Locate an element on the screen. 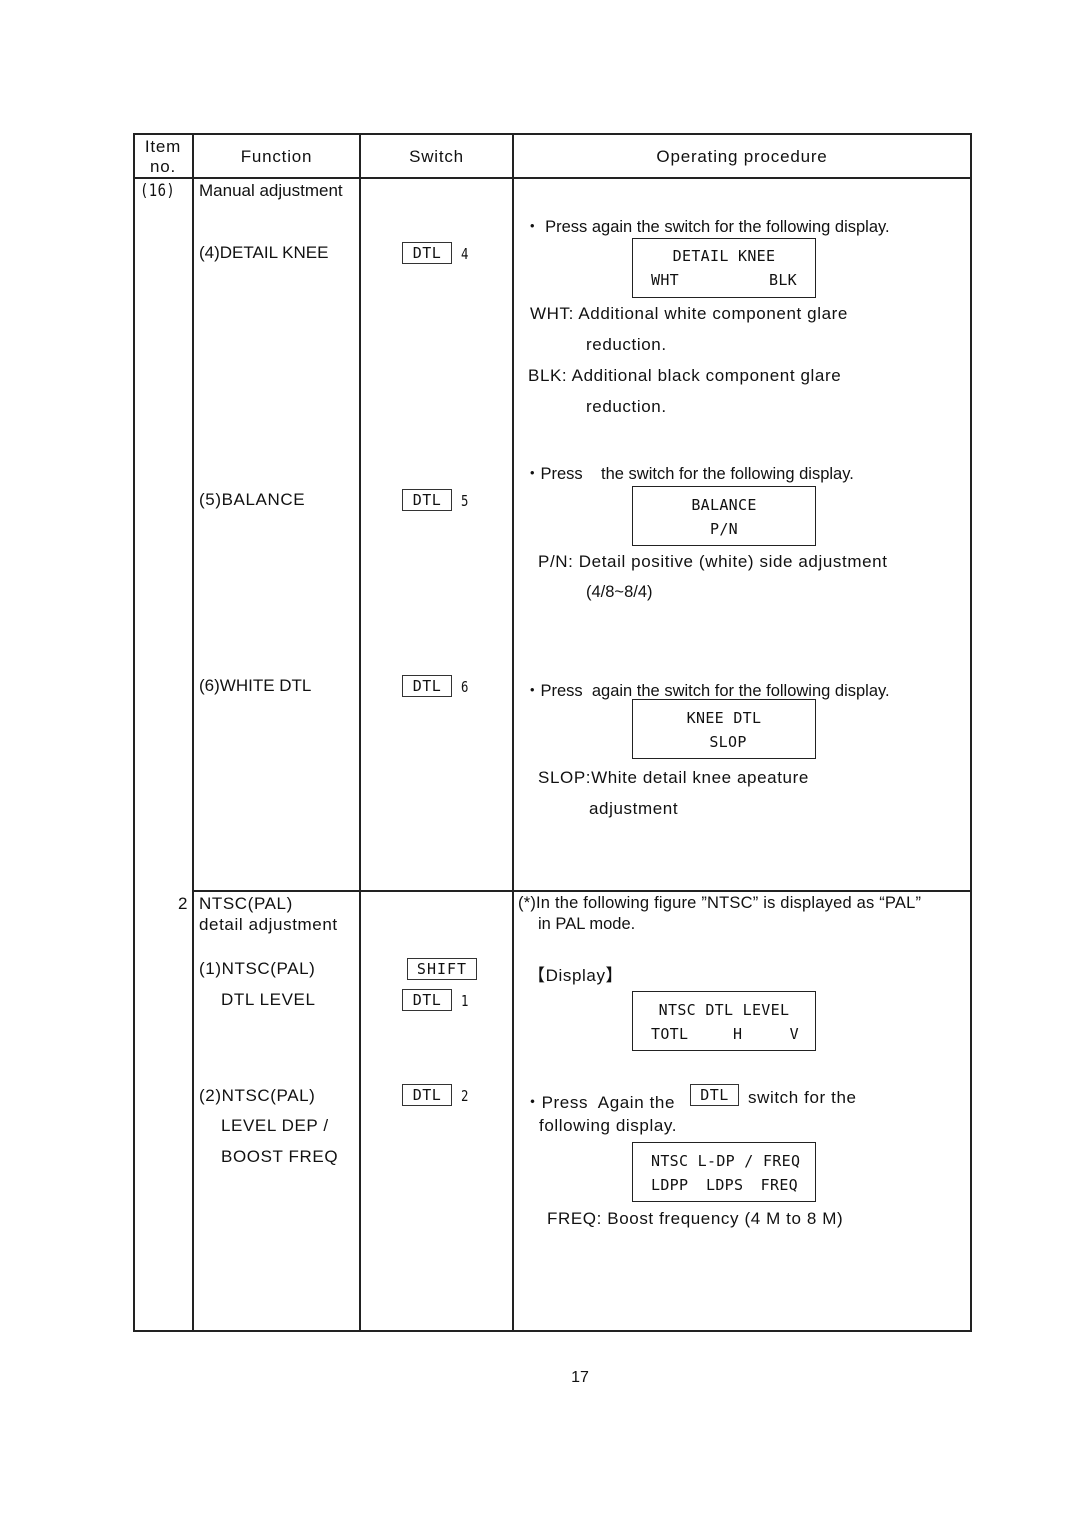 The height and width of the screenshot is (1528, 1080). header-switch: Switch is located at coordinates (436, 156).